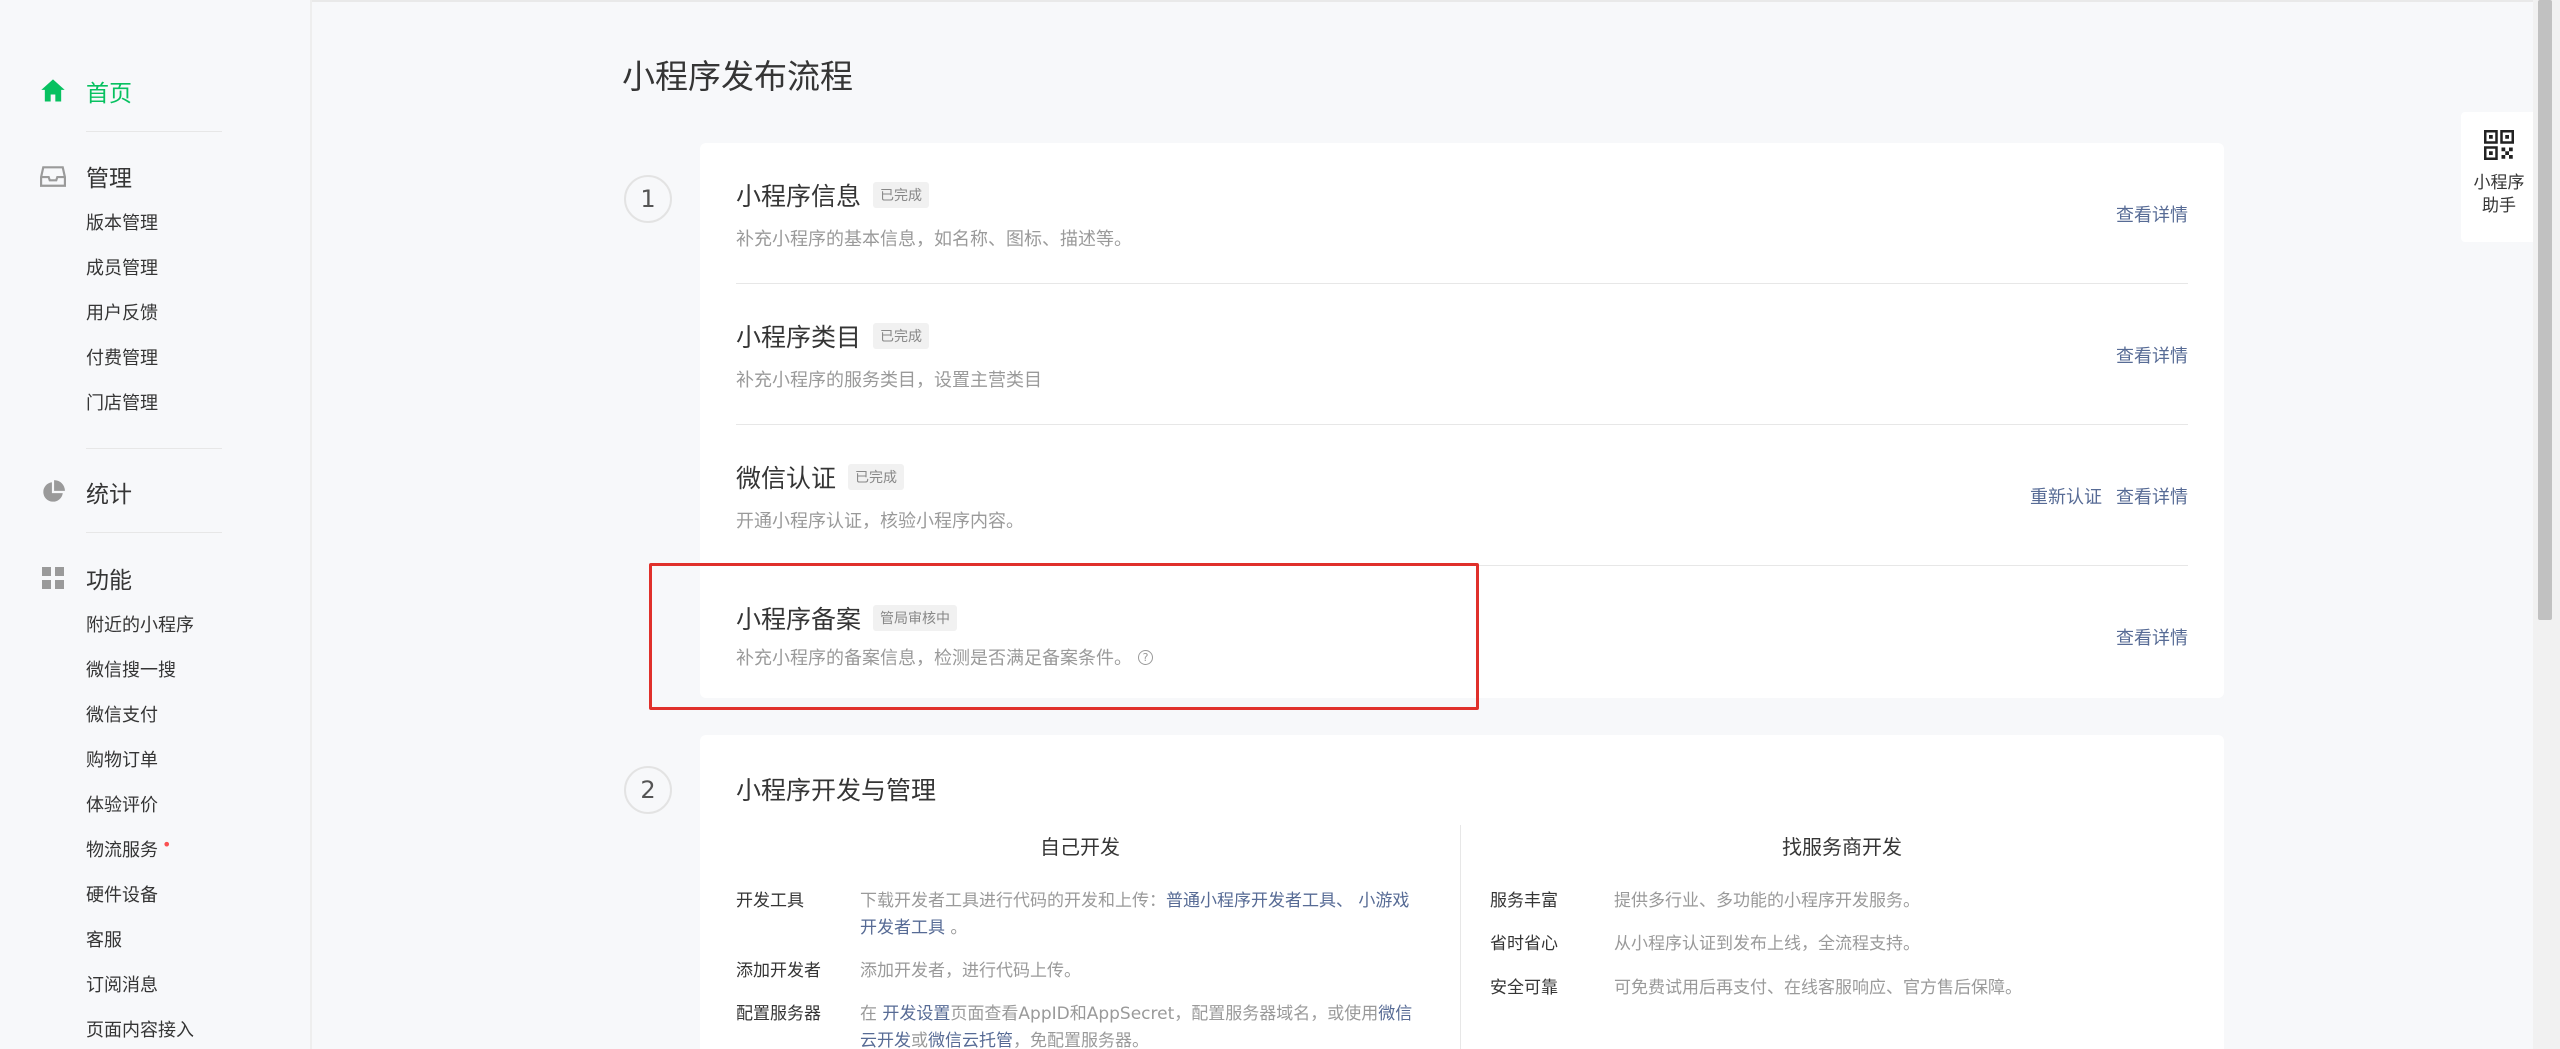 This screenshot has height=1049, width=2560. Describe the element at coordinates (1842, 847) in the screenshot. I see `provider-dev-heading: 找服务商开发` at that location.